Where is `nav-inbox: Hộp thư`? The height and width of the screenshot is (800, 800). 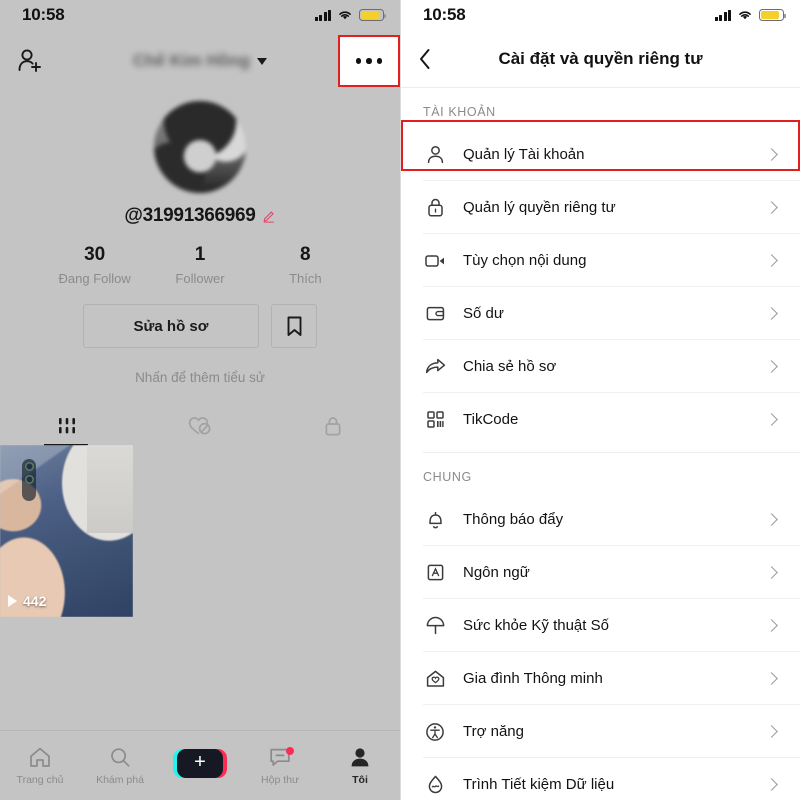 nav-inbox: Hộp thư is located at coordinates (280, 766).